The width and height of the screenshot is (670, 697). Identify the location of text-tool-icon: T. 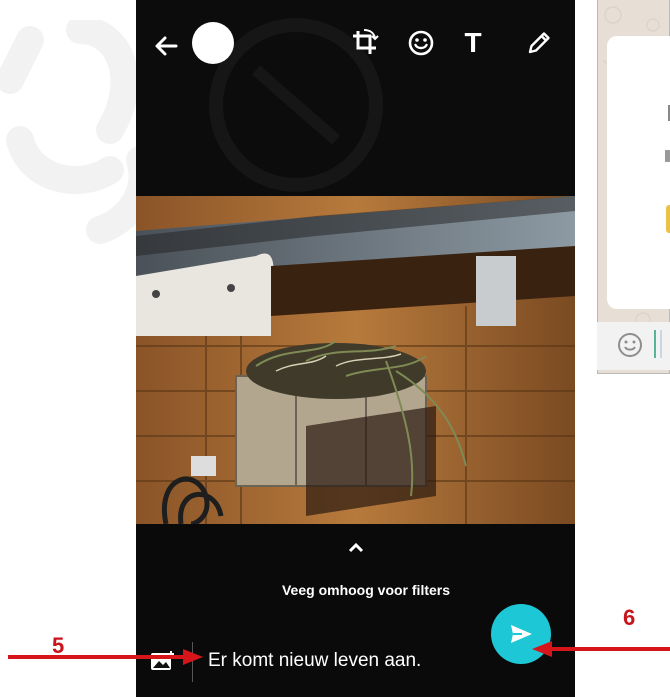
(473, 42).